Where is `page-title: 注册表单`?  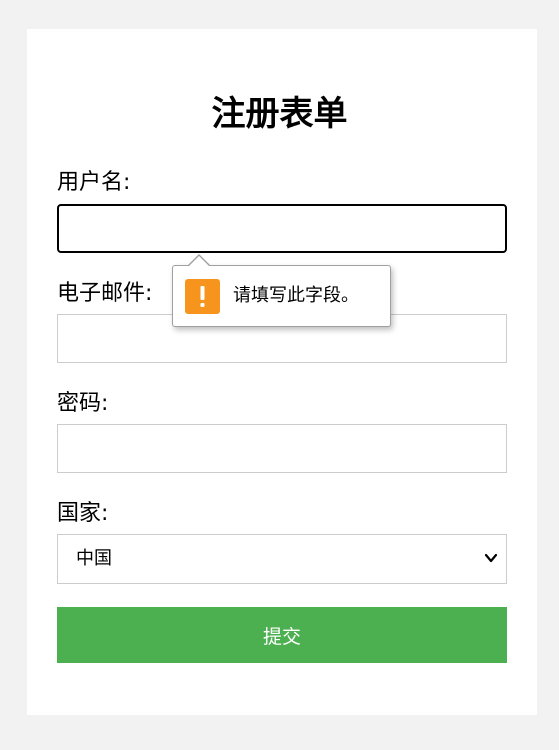 page-title: 注册表单 is located at coordinates (279, 114).